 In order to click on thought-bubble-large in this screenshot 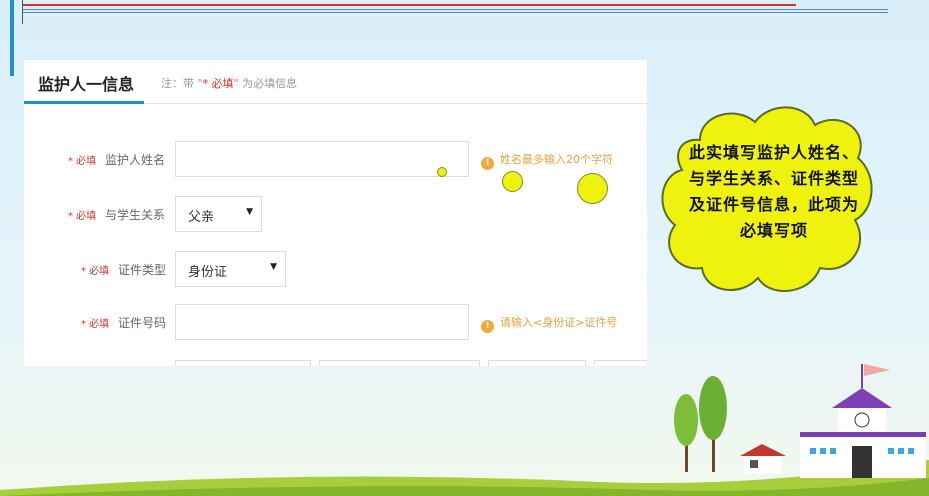, I will do `click(592, 188)`.